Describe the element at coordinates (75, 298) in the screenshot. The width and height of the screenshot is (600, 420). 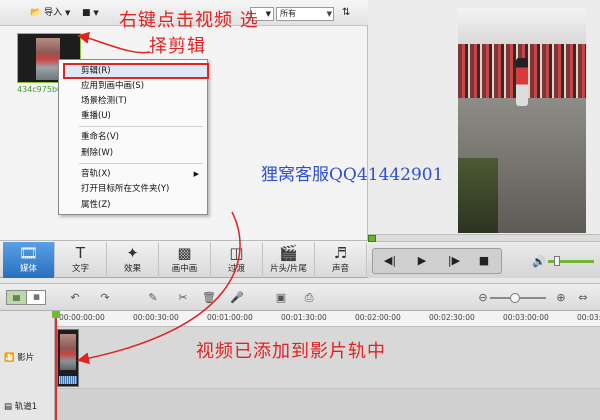
I see `undo-icon: ↶` at that location.